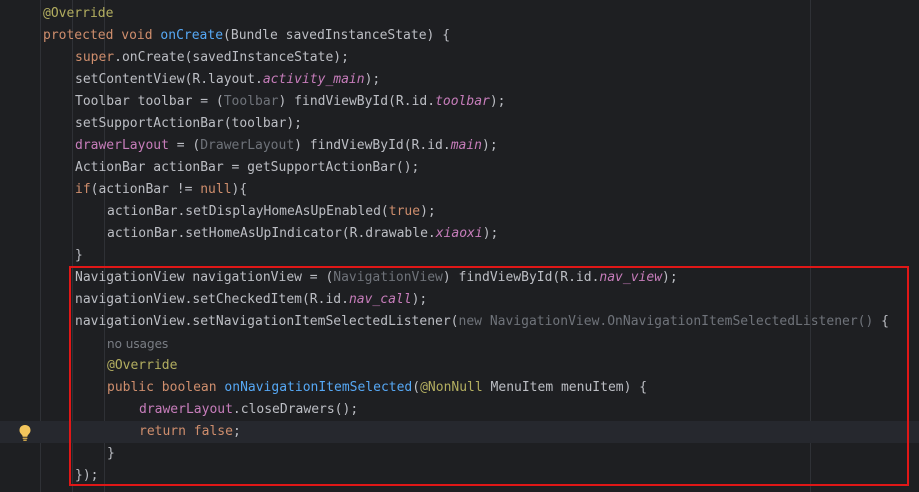 The width and height of the screenshot is (919, 492). I want to click on code-line-text: setContentView(R.layout.activity_main);, so click(227, 80).